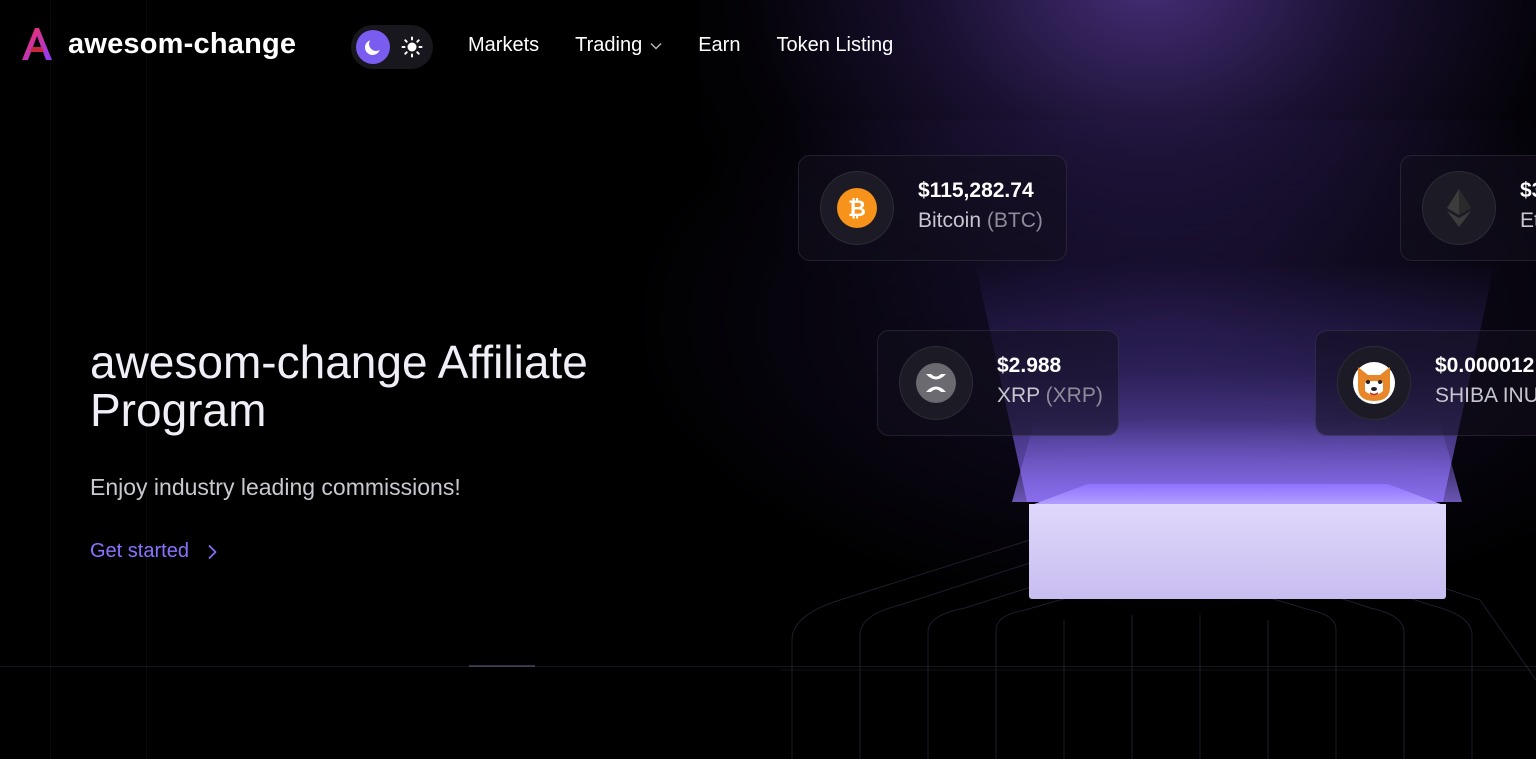  I want to click on coin-name: Et, so click(1528, 220).